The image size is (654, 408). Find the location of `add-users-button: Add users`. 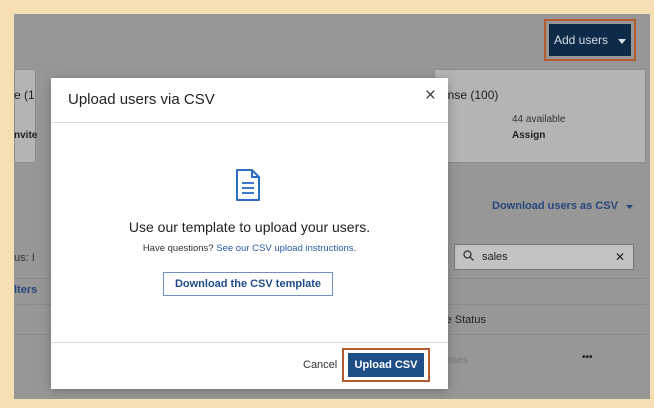

add-users-button: Add users is located at coordinates (590, 40).